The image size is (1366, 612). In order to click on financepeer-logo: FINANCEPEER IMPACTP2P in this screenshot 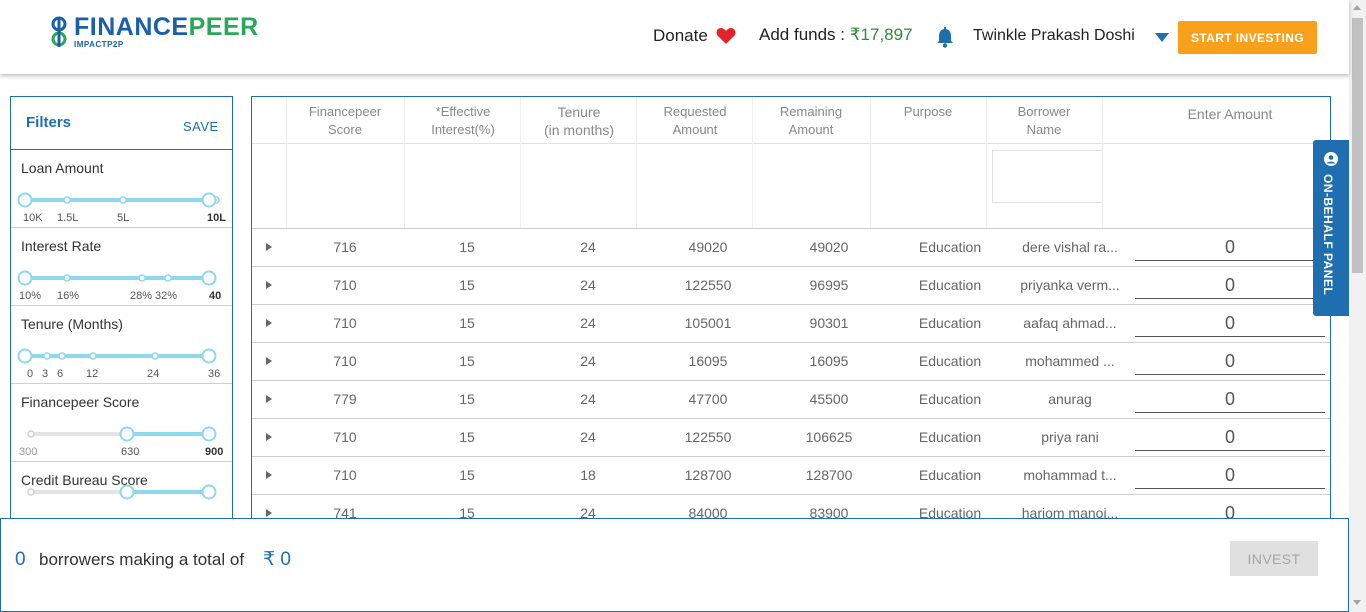, I will do `click(153, 32)`.